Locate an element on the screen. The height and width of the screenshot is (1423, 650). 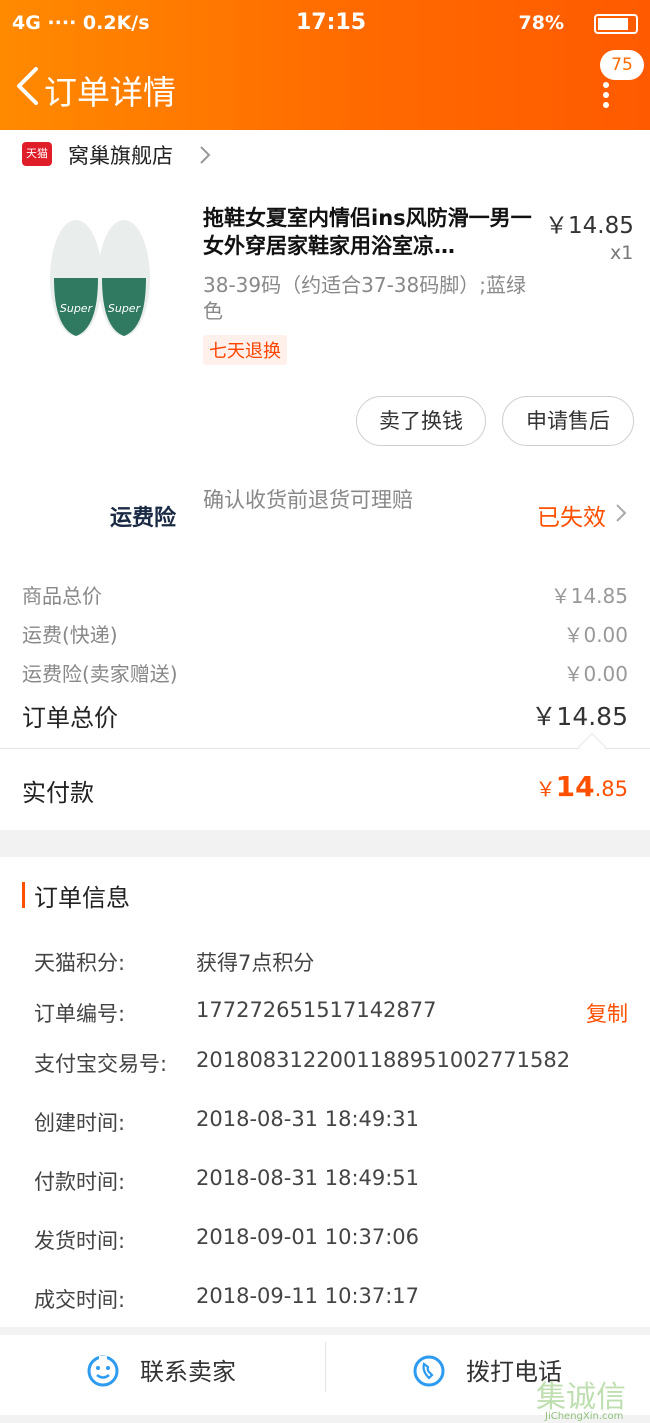
order-number-key: 订单编号: is located at coordinates (80, 1014).